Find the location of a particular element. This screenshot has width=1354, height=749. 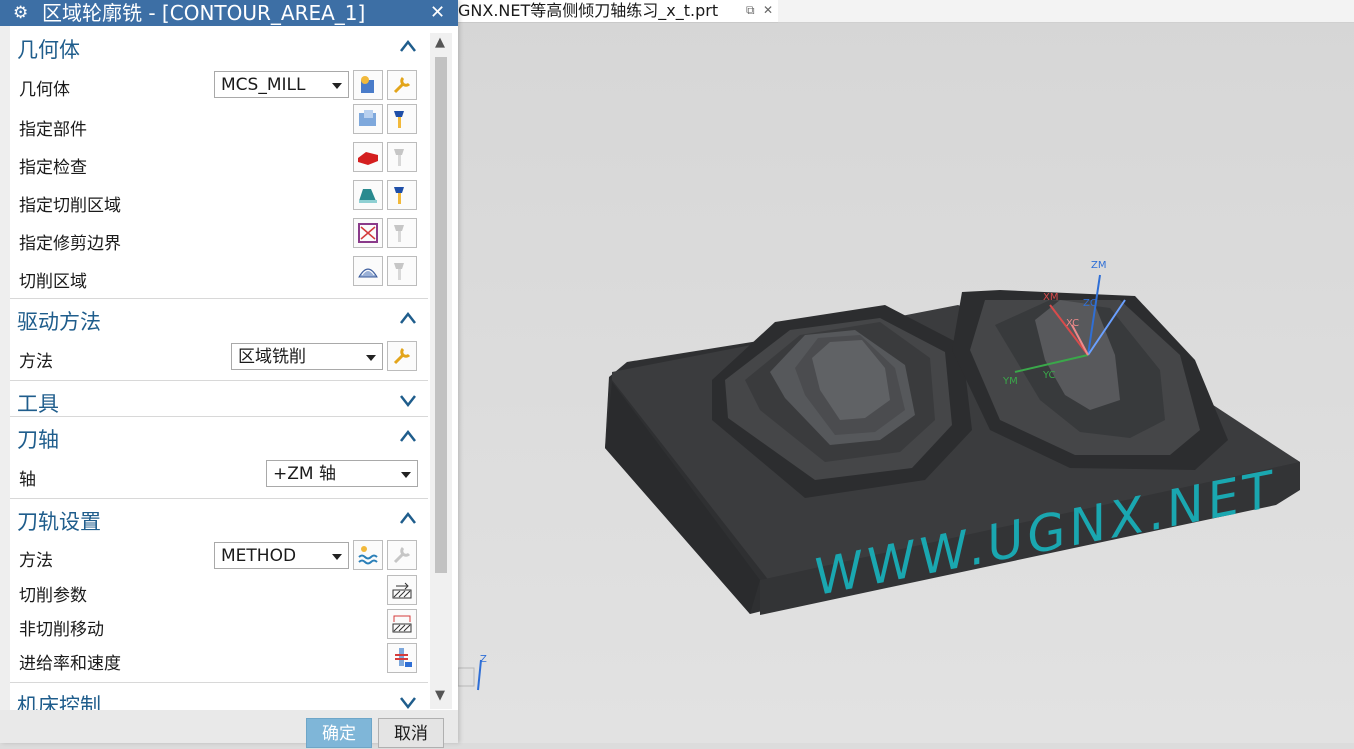

geometry-select: MCS_MILL is located at coordinates (281, 84).